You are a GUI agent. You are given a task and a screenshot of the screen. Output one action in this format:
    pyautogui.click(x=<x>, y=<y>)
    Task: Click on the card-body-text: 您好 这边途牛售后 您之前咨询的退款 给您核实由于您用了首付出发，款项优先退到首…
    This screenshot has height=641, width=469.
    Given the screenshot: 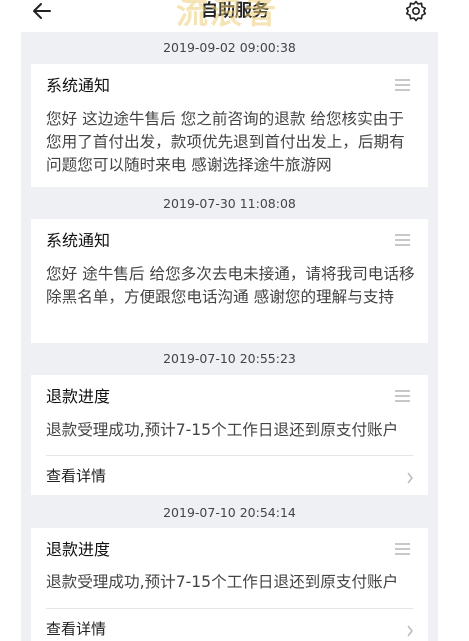 What is the action you would take?
    pyautogui.click(x=225, y=142)
    